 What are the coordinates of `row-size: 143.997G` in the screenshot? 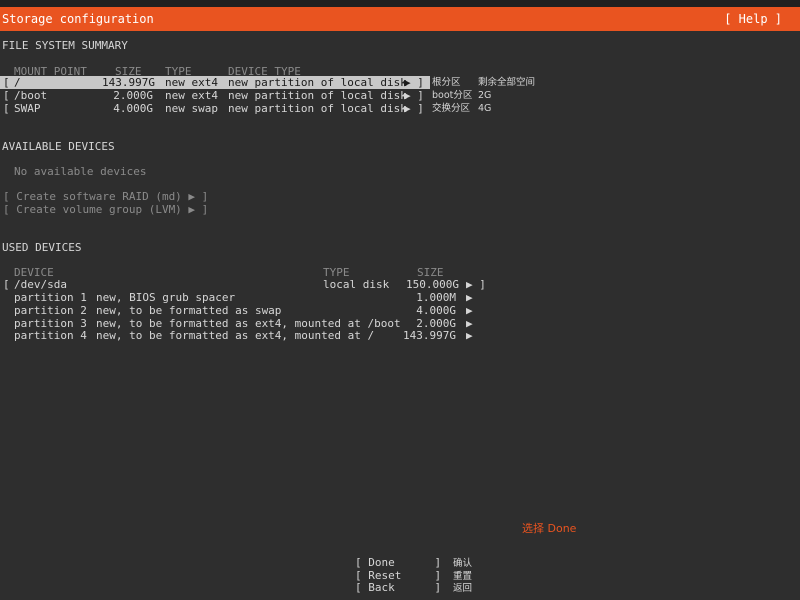 It's located at (128, 82).